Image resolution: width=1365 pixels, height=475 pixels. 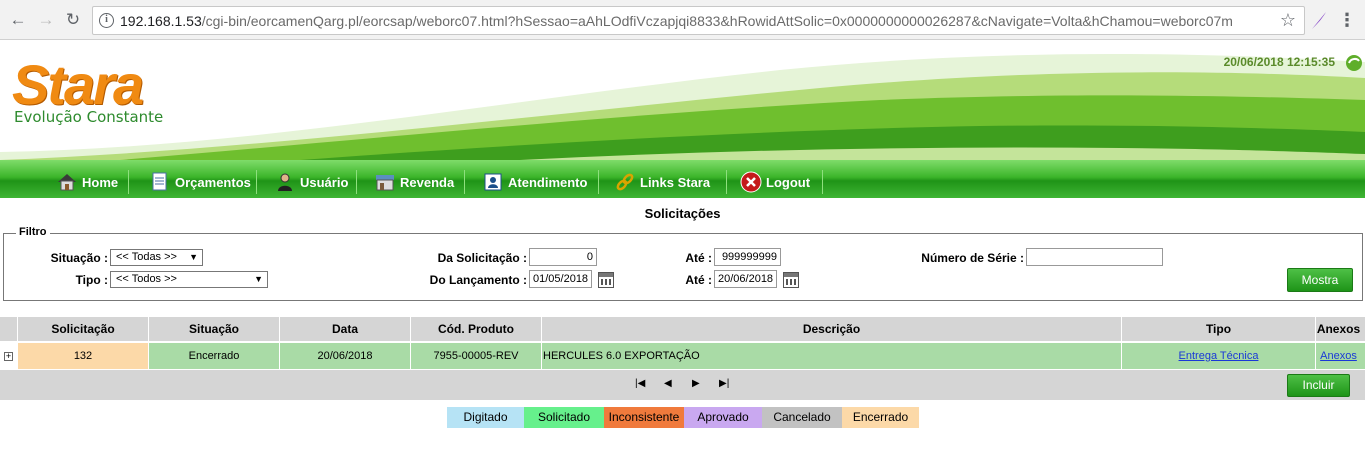 What do you see at coordinates (1279, 62) in the screenshot?
I see `header-datetime: 20/06/2018 12:15:35` at bounding box center [1279, 62].